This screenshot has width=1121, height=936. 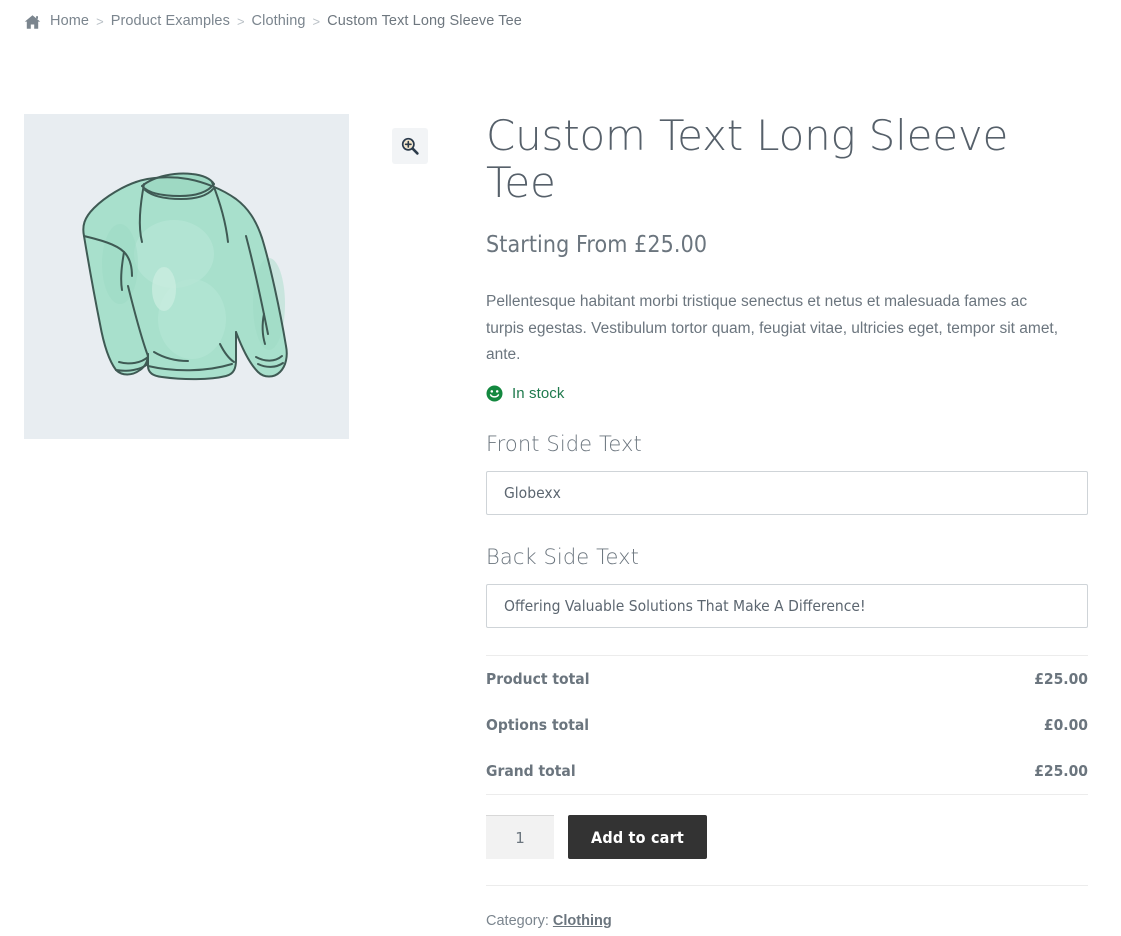 I want to click on back-side-text-label: Back Side Text, so click(x=562, y=557).